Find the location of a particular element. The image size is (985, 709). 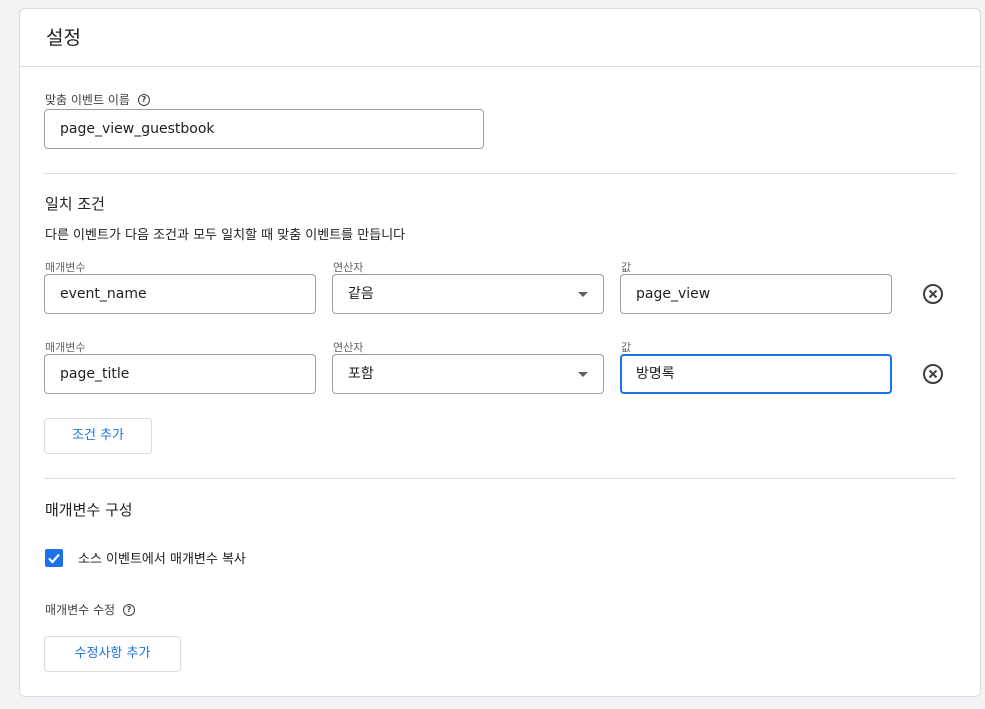

custom-event-name-label-row: 맞춤 이벤트 이름 ? is located at coordinates (97, 99).